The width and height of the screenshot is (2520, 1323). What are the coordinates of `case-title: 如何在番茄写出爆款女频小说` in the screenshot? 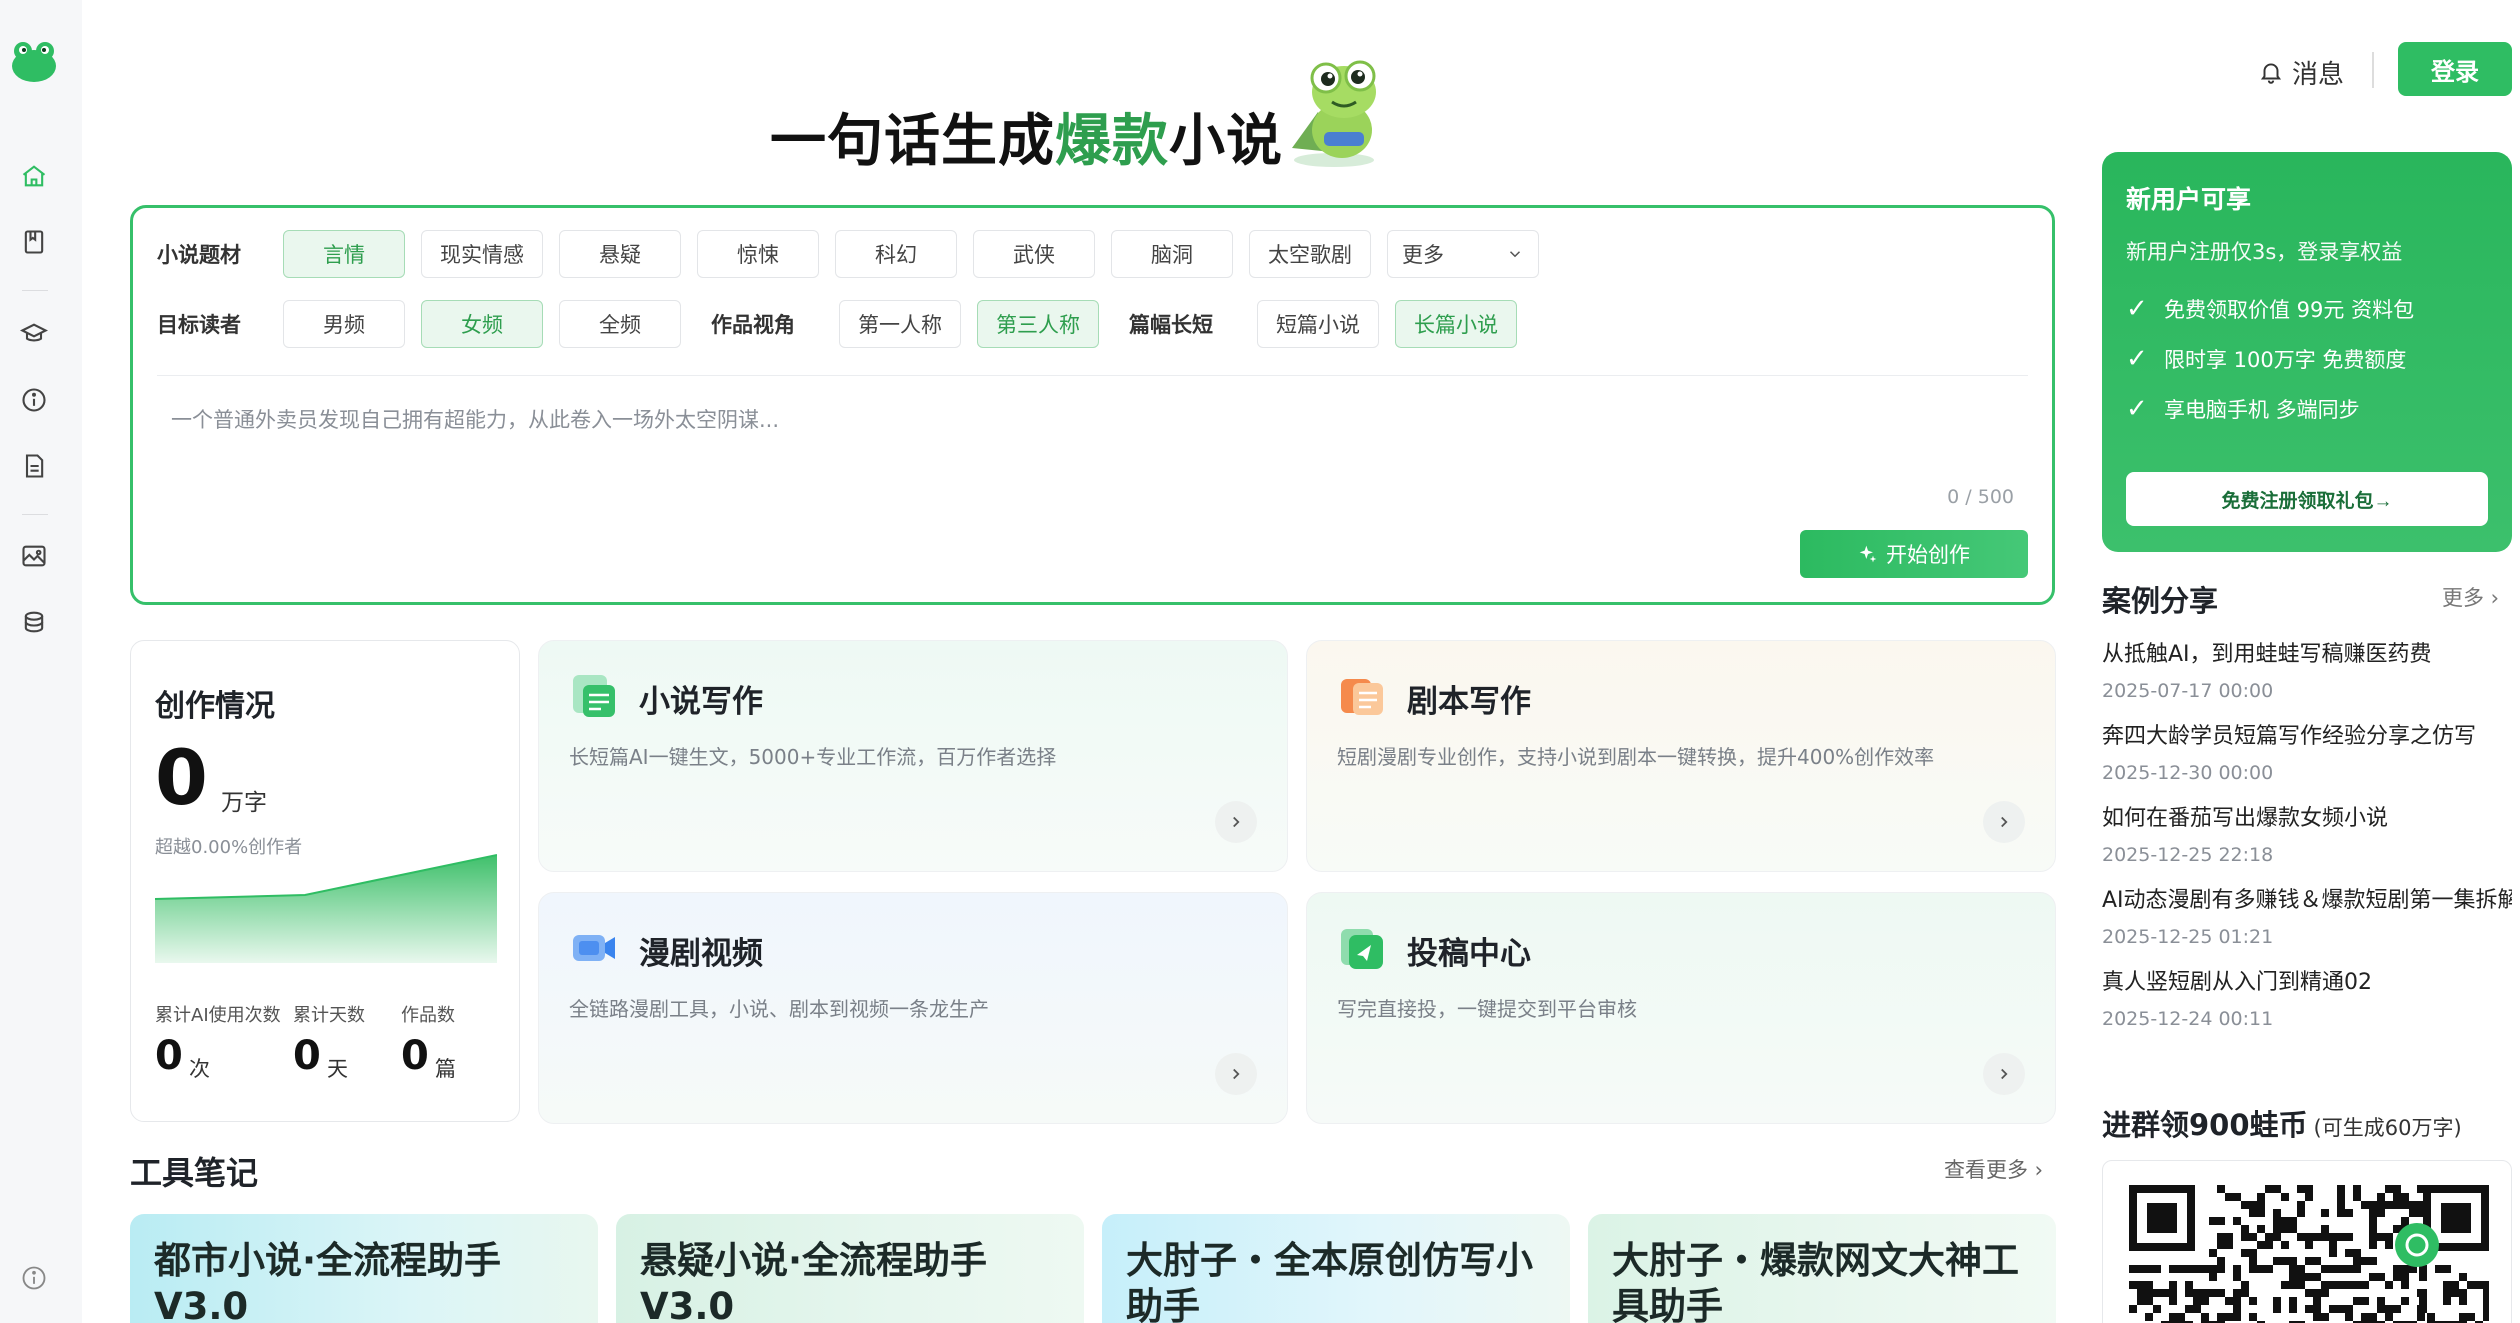 It's located at (2245, 818).